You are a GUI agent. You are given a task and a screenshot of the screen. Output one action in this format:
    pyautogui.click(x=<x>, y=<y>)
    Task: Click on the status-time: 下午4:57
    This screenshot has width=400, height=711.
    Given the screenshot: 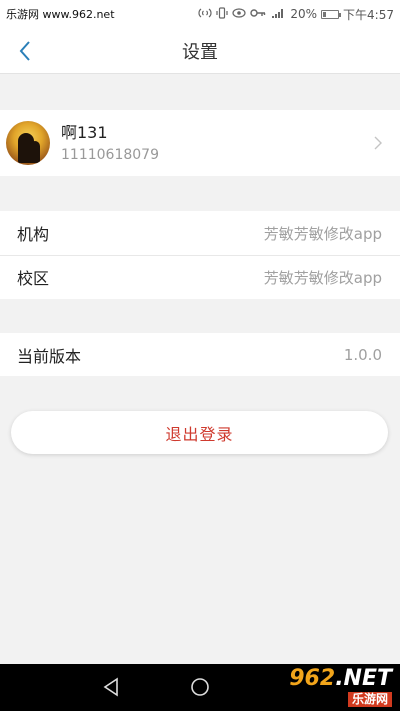 What is the action you would take?
    pyautogui.click(x=368, y=14)
    